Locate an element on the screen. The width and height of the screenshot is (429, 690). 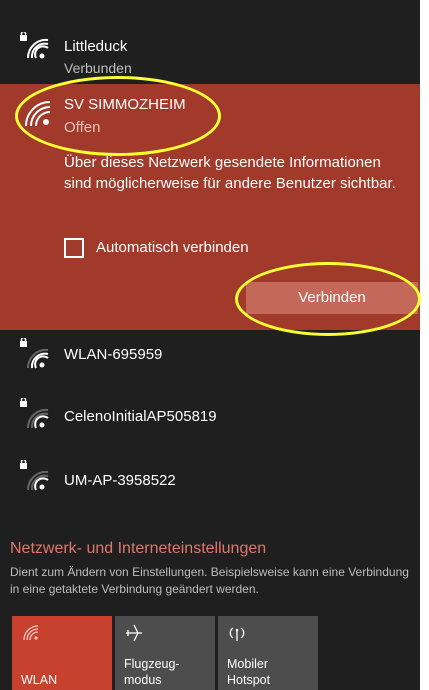
network-item-wlan-695959: WLAN-695959 is located at coordinates (210, 362).